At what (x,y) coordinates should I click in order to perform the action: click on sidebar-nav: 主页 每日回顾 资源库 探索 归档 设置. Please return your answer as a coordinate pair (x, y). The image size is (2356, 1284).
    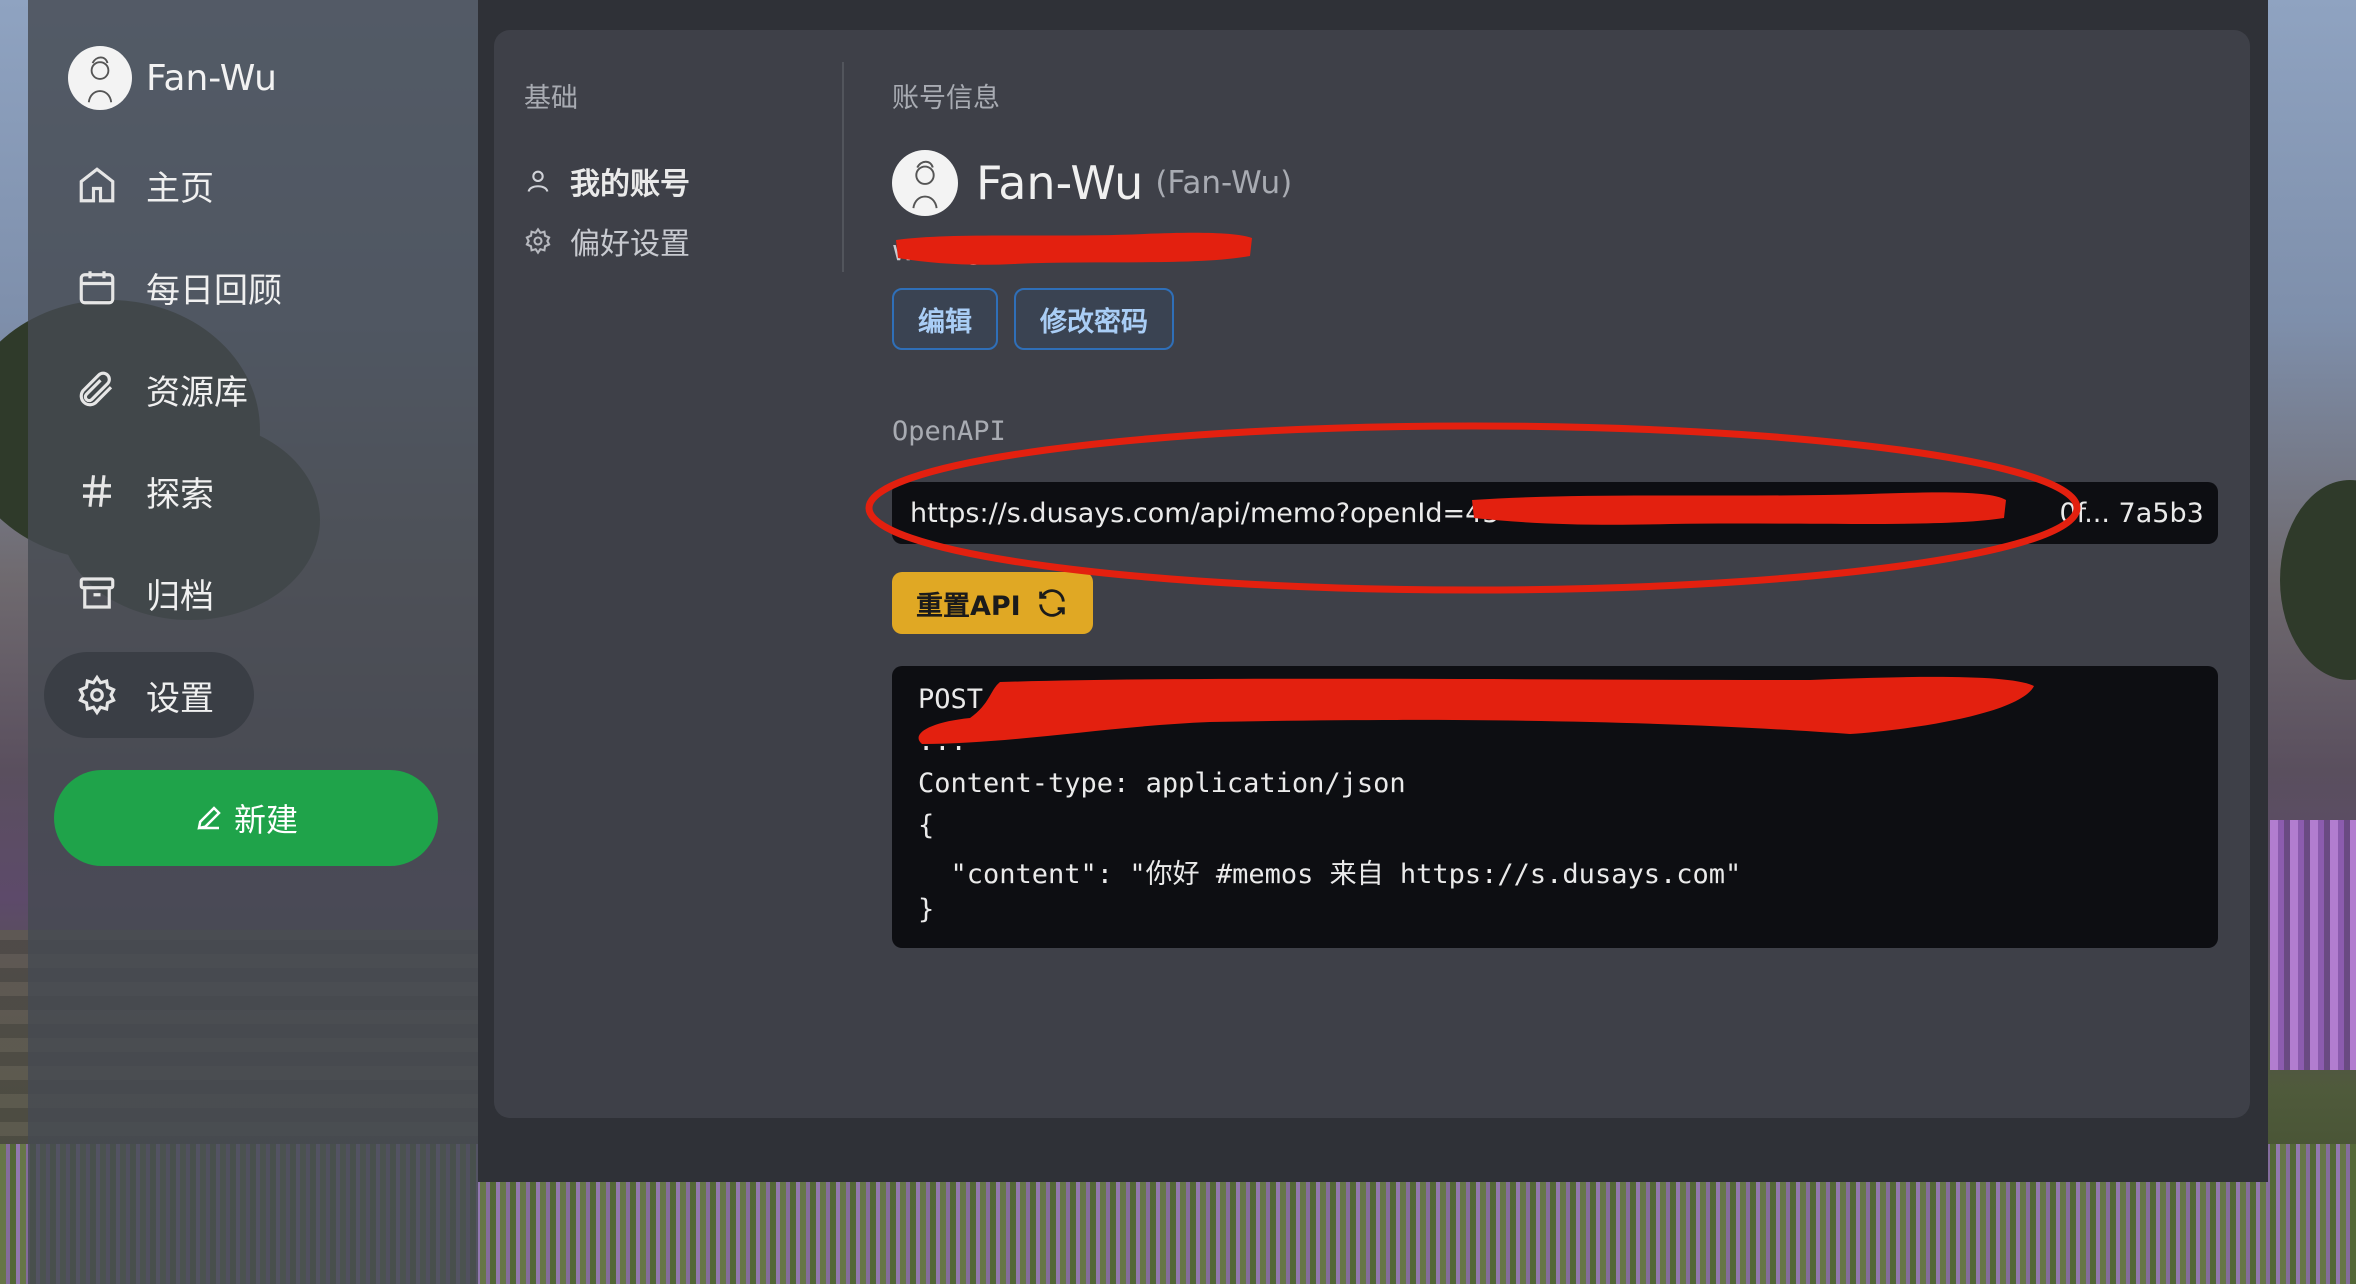
    Looking at the image, I should click on (254, 448).